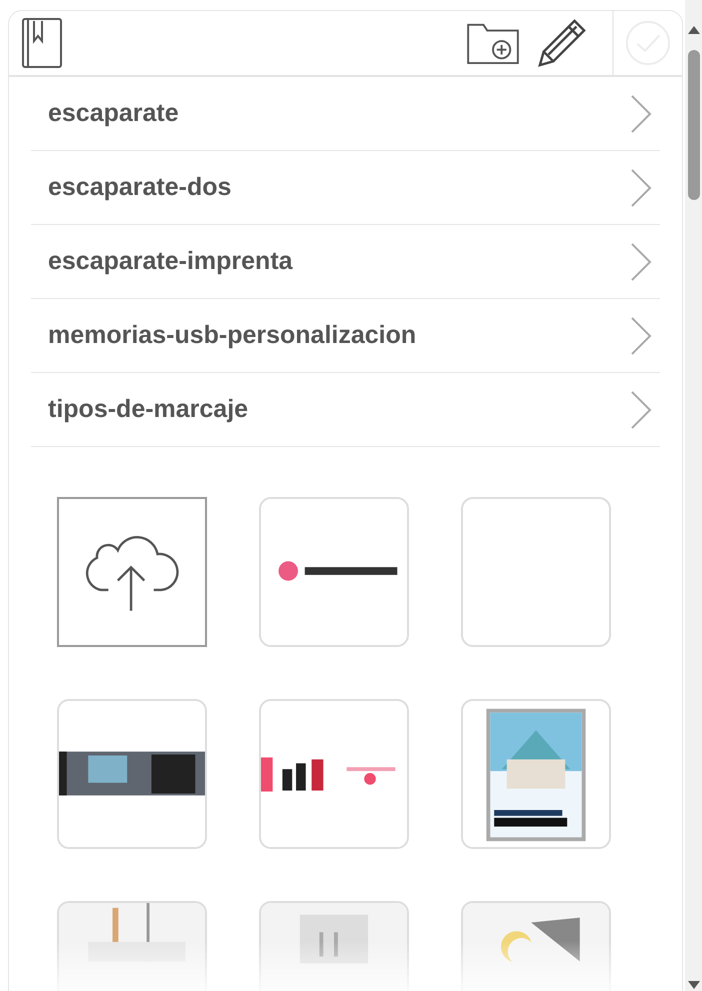 The image size is (702, 991). What do you see at coordinates (493, 43) in the screenshot?
I see `add-folder-icon` at bounding box center [493, 43].